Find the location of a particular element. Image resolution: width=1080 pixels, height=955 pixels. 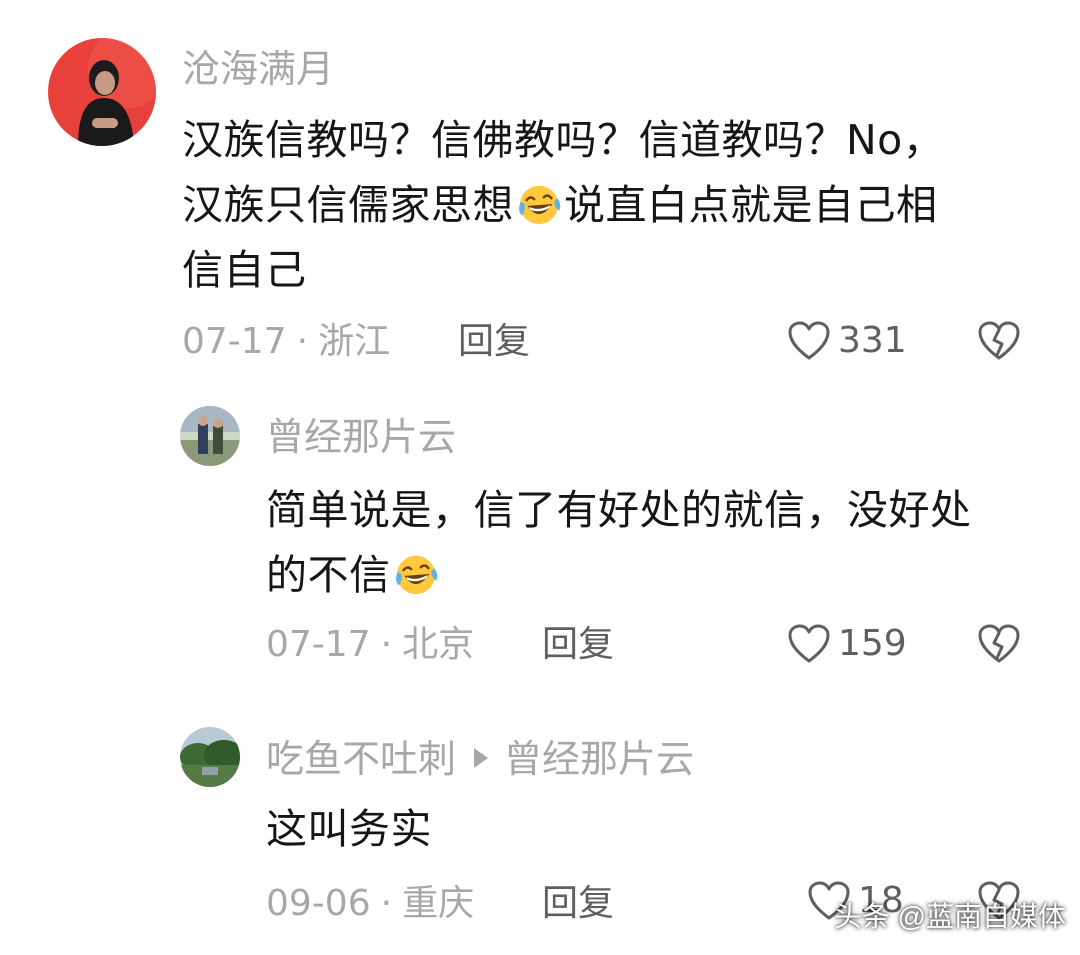

comment-text-line: 汉族只信儒家思想 说直白点就是自己相 is located at coordinates (563, 205).